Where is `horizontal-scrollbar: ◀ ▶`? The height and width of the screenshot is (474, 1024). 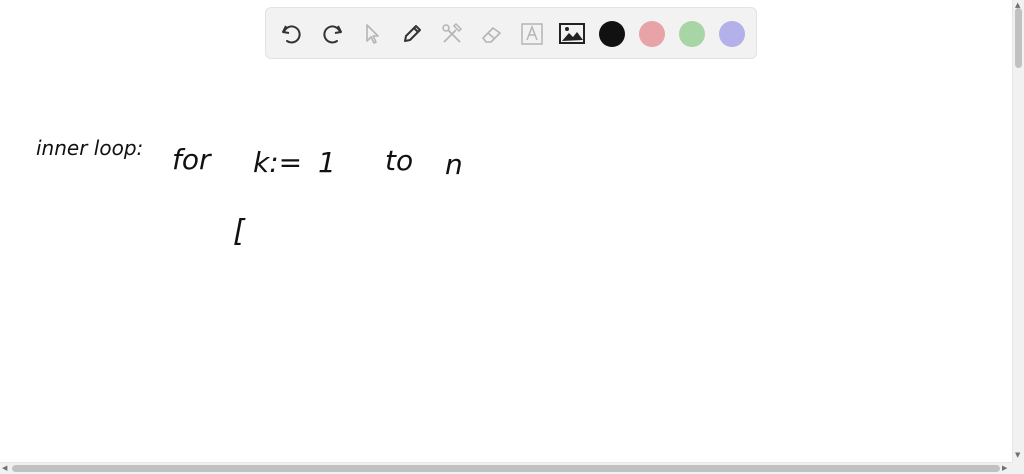 horizontal-scrollbar: ◀ ▶ is located at coordinates (506, 468).